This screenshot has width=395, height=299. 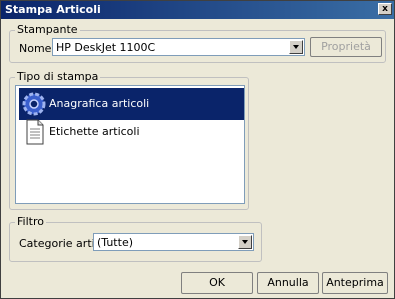 I want to click on list-item-etichette: Etichette articoli, so click(x=131, y=132).